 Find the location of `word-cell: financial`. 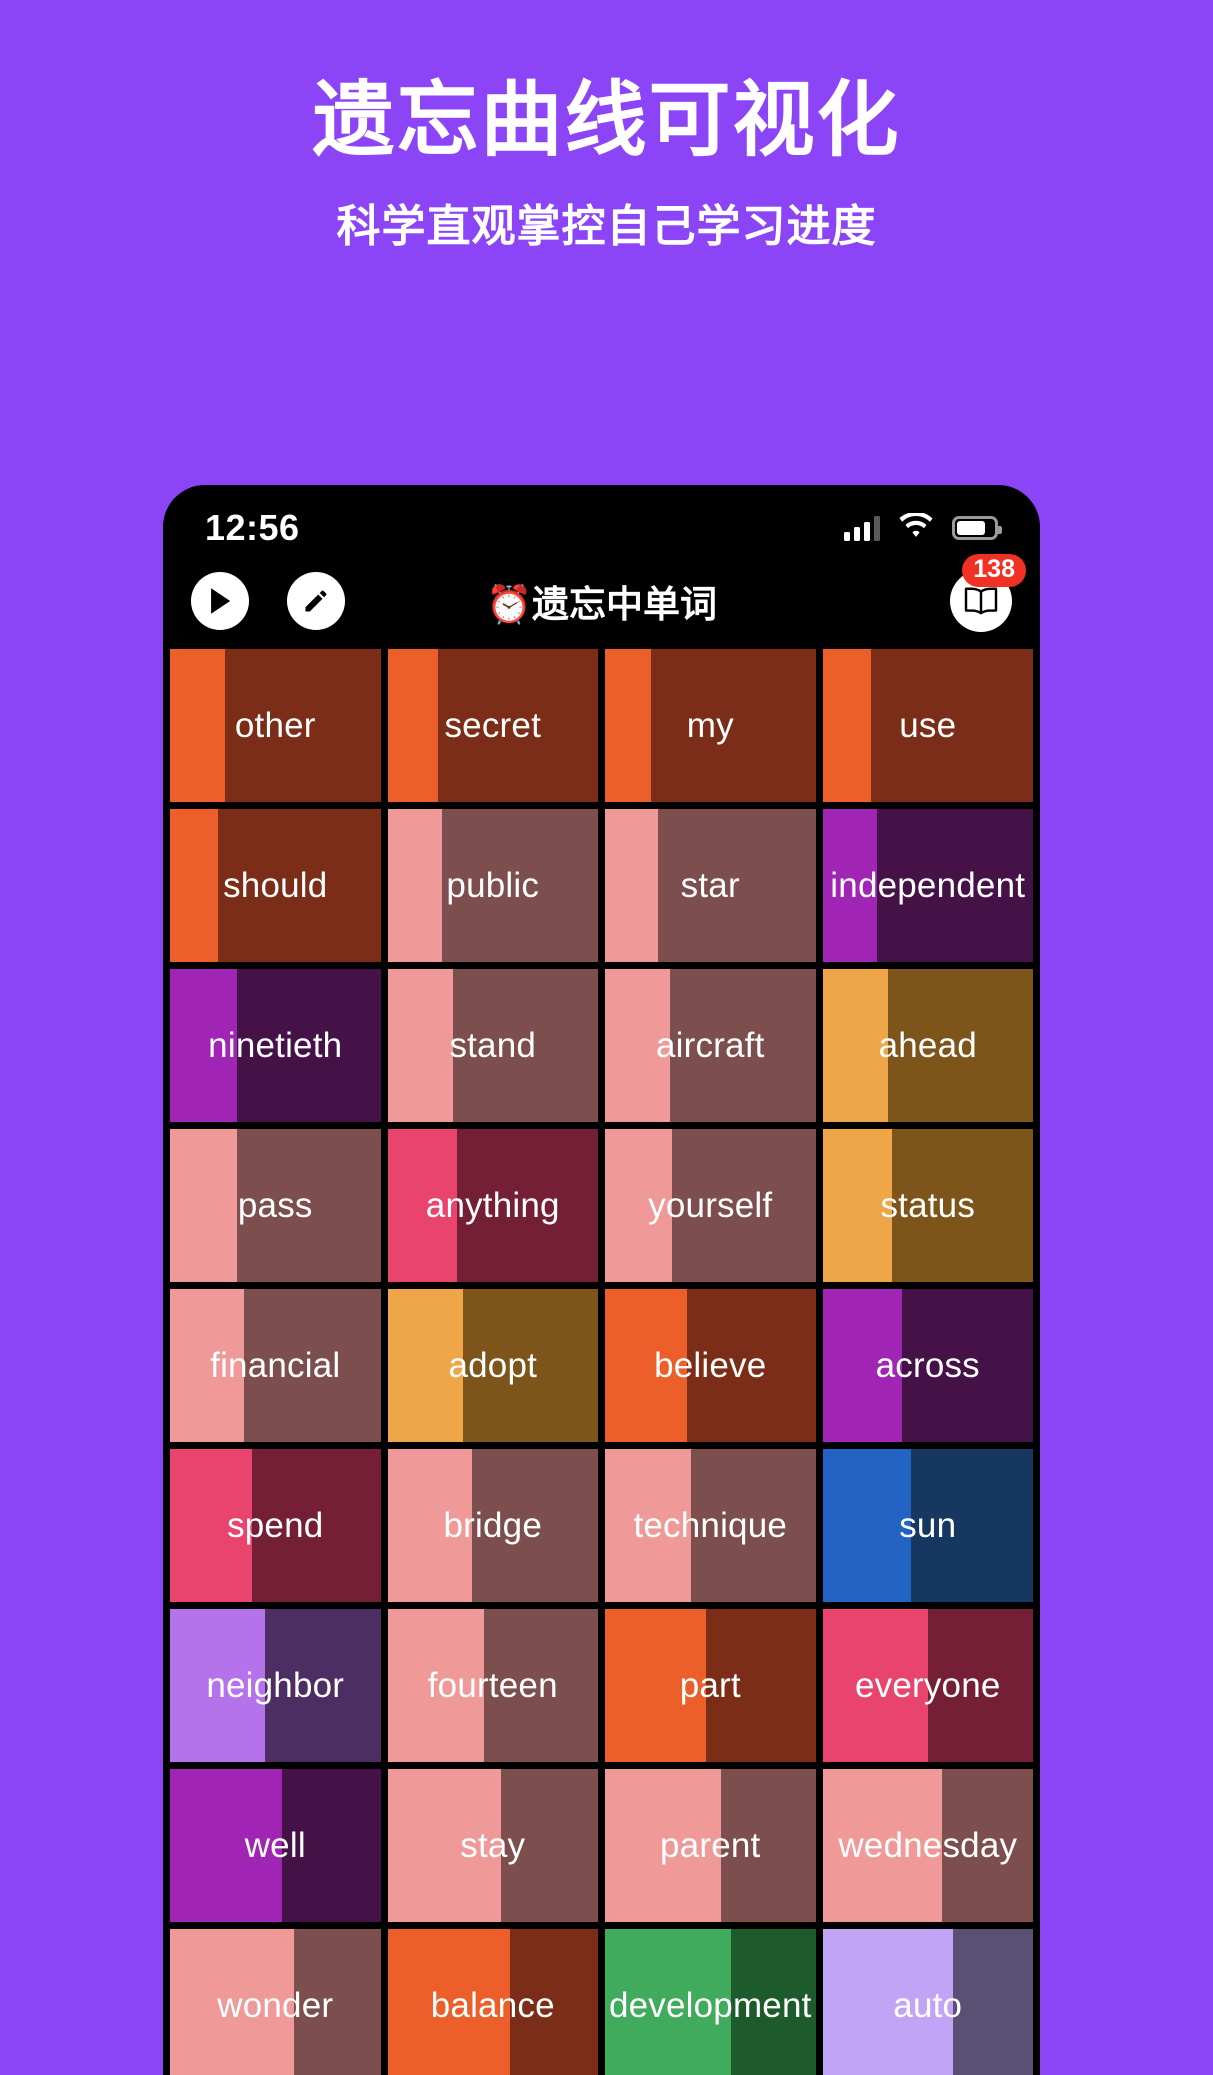

word-cell: financial is located at coordinates (275, 1365).